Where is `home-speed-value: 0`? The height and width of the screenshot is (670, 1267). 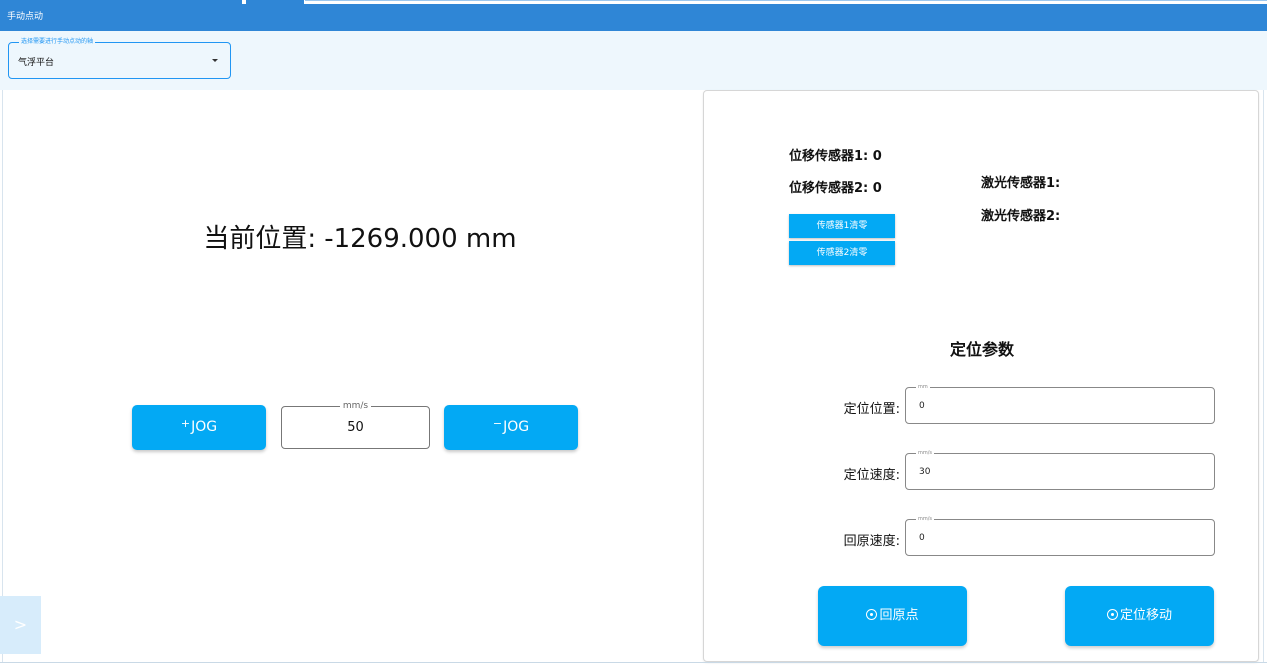 home-speed-value: 0 is located at coordinates (922, 538).